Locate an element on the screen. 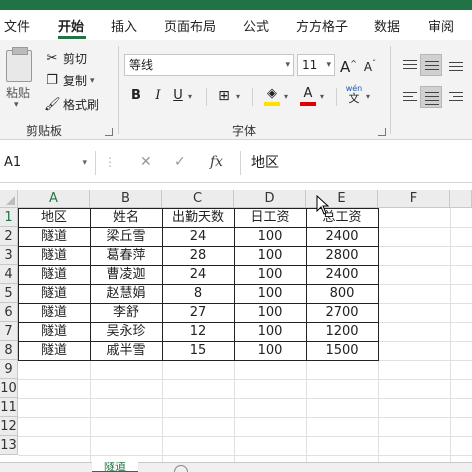 The width and height of the screenshot is (472, 472). header-cell-region: 地区 is located at coordinates (54, 217).